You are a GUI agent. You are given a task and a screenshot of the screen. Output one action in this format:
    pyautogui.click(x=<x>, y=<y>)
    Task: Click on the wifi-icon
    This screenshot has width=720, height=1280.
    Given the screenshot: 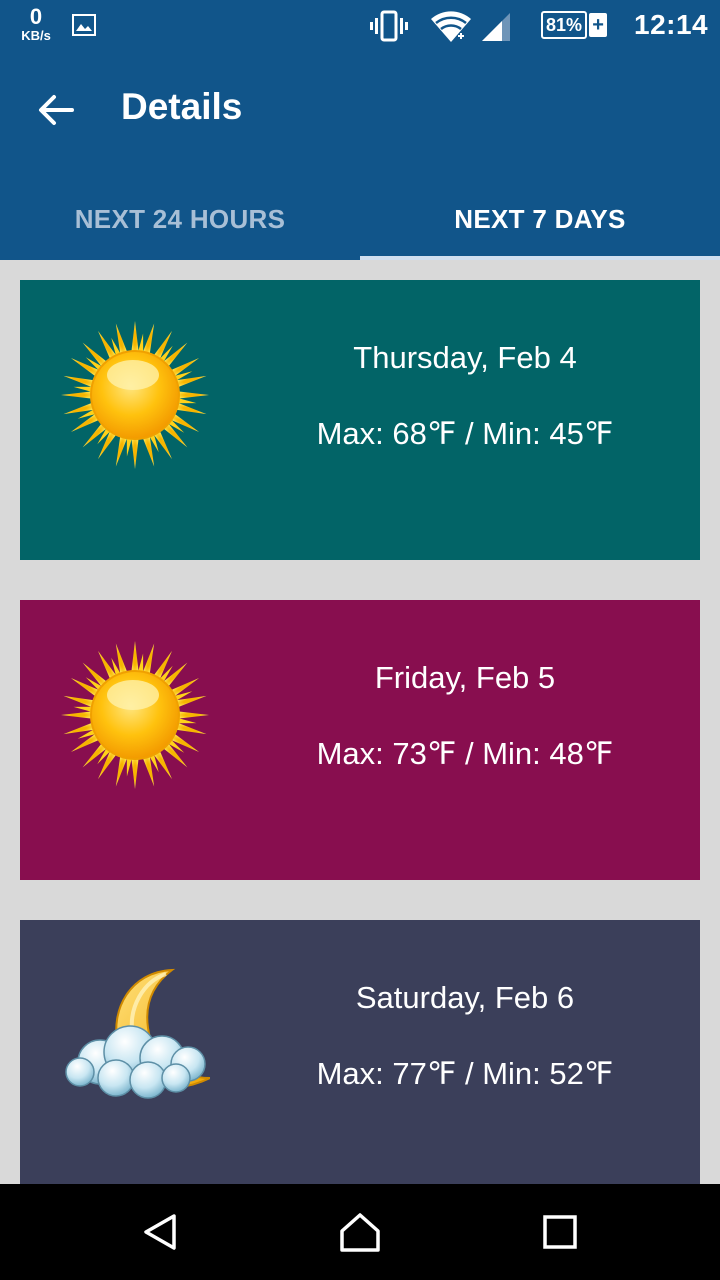 What is the action you would take?
    pyautogui.click(x=451, y=27)
    